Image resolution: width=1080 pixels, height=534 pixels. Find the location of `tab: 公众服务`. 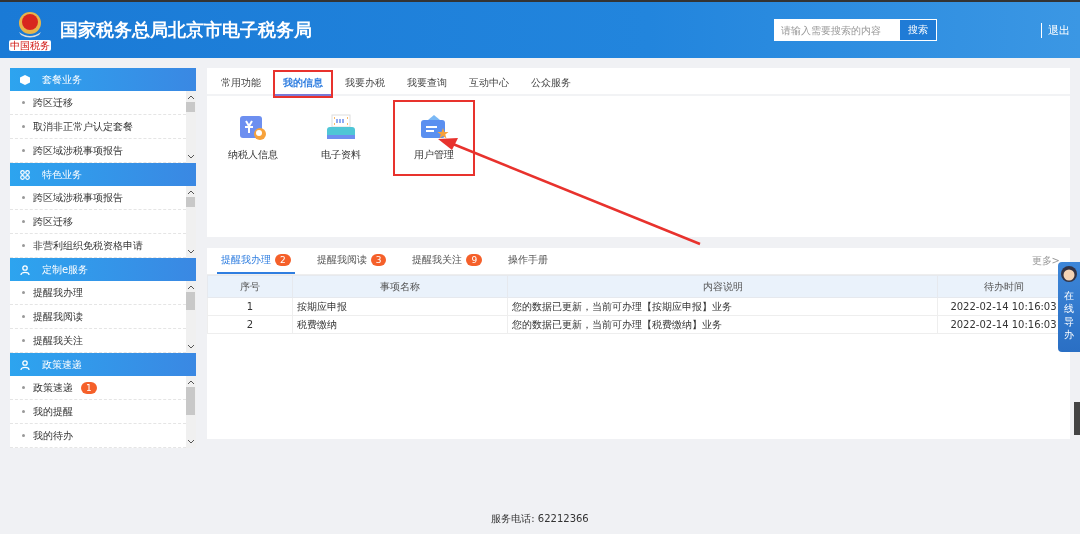

tab: 公众服务 is located at coordinates (551, 84).